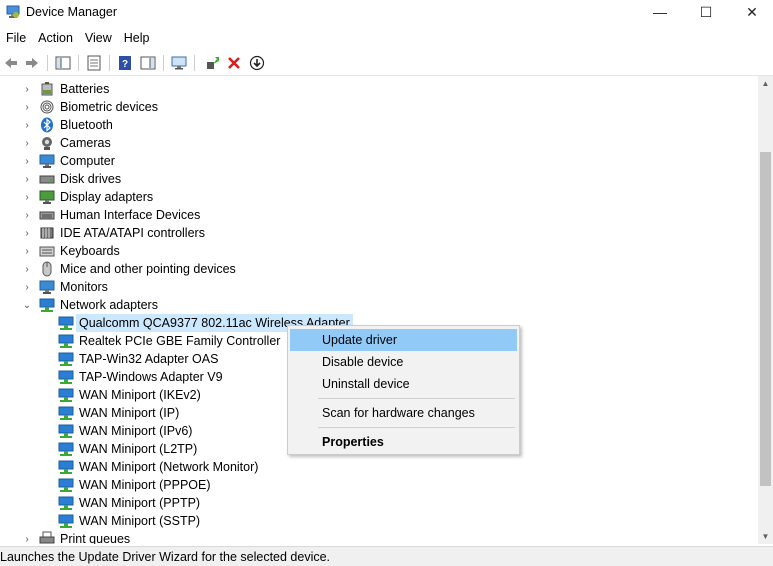 The width and height of the screenshot is (773, 566). I want to click on vertical-scrollbar: ▲ ▼, so click(765, 310).